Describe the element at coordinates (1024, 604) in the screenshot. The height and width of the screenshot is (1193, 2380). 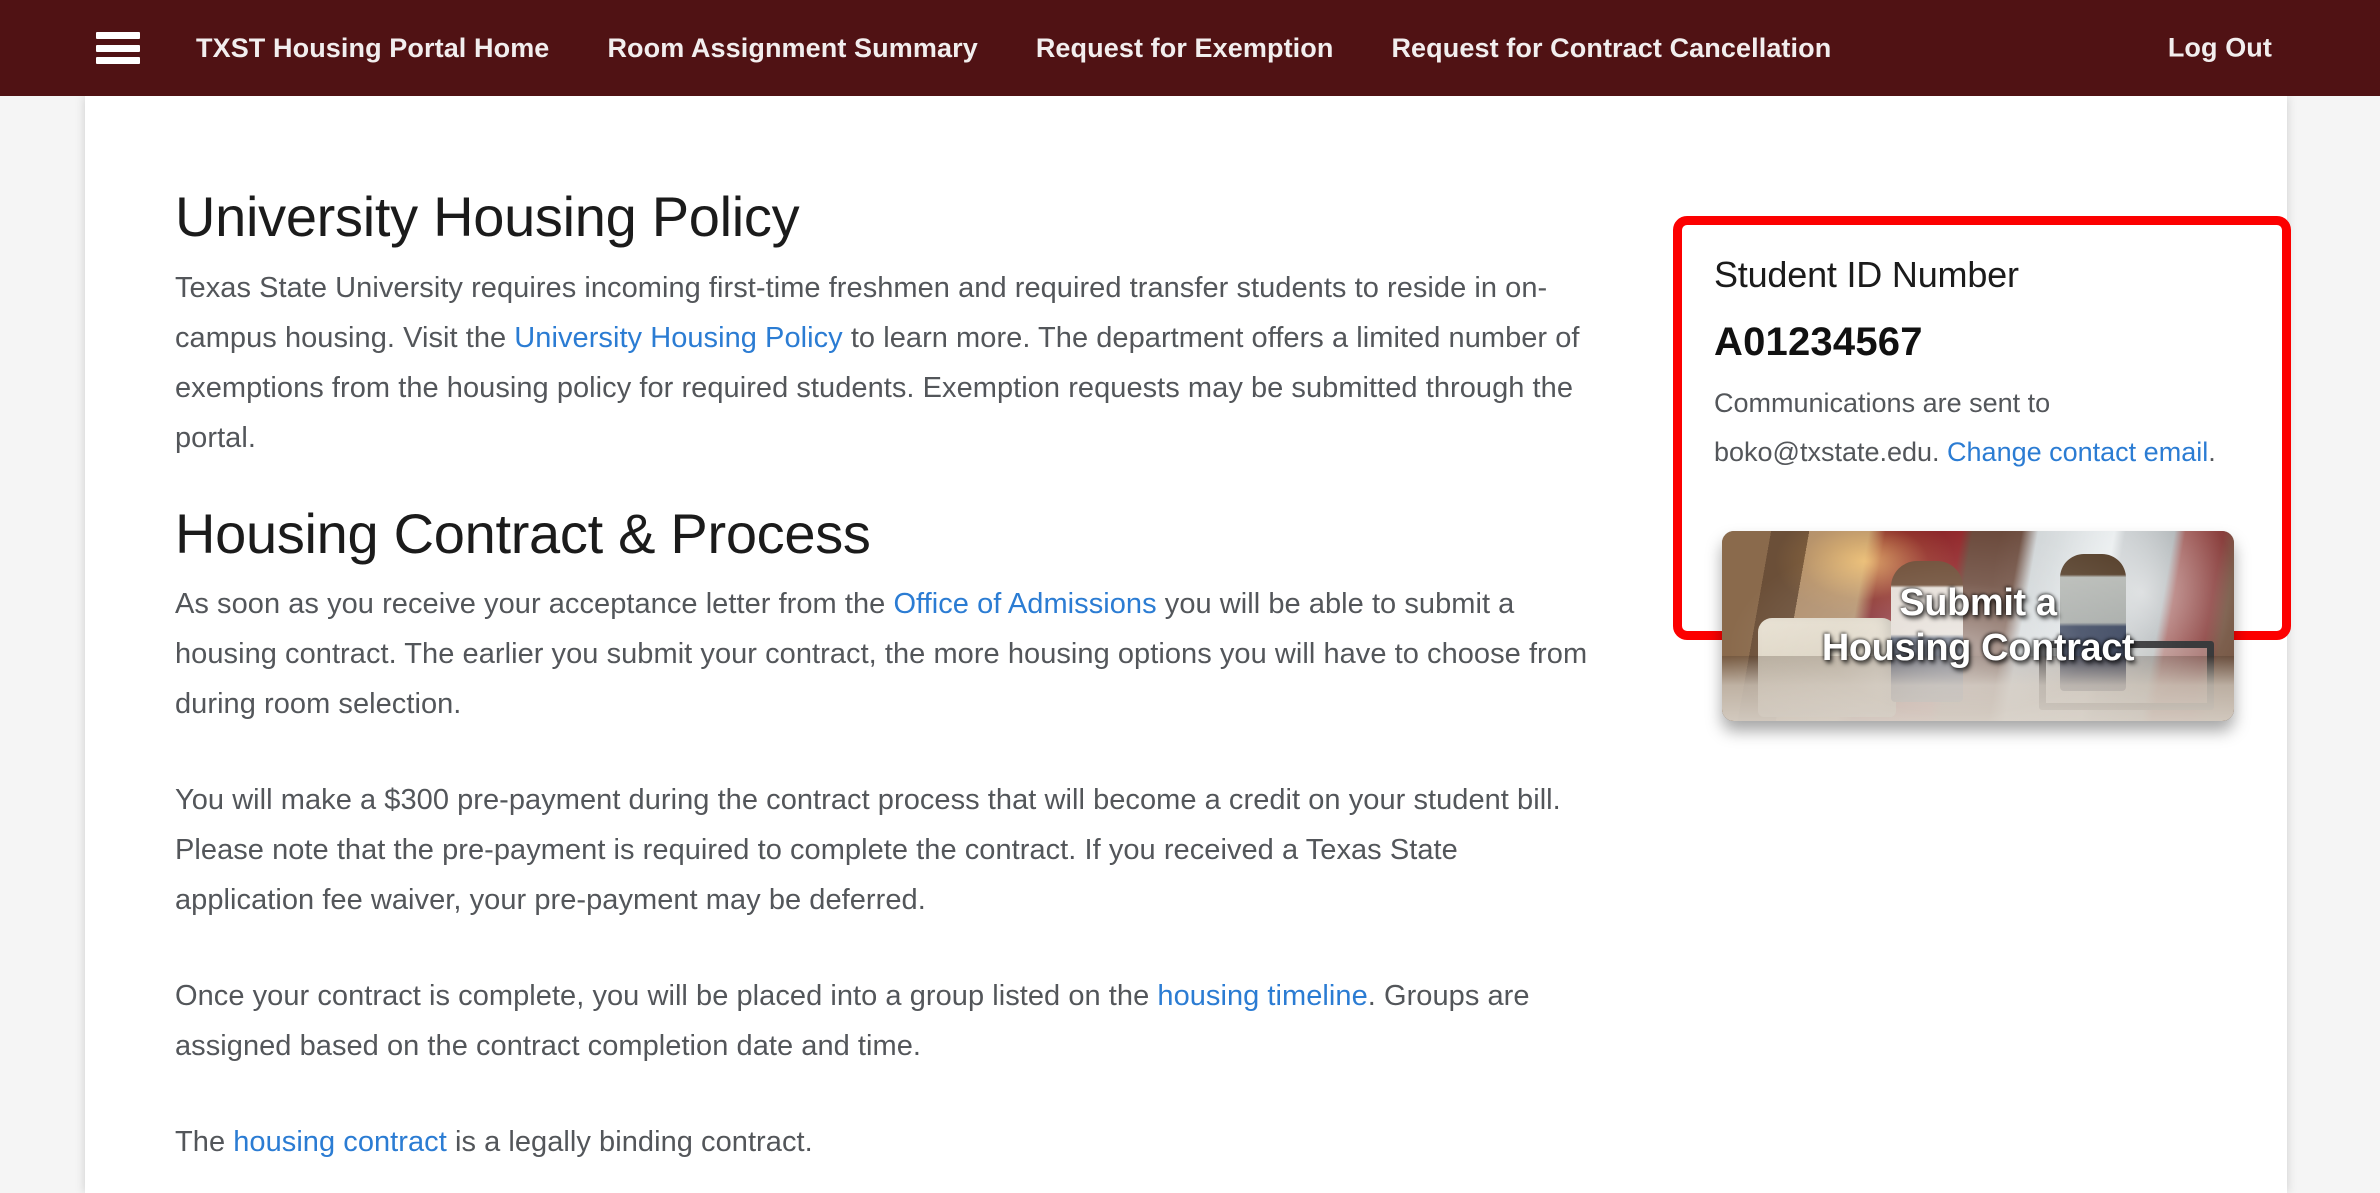
I see `link-office-of-admissions: Office of Admissions` at that location.